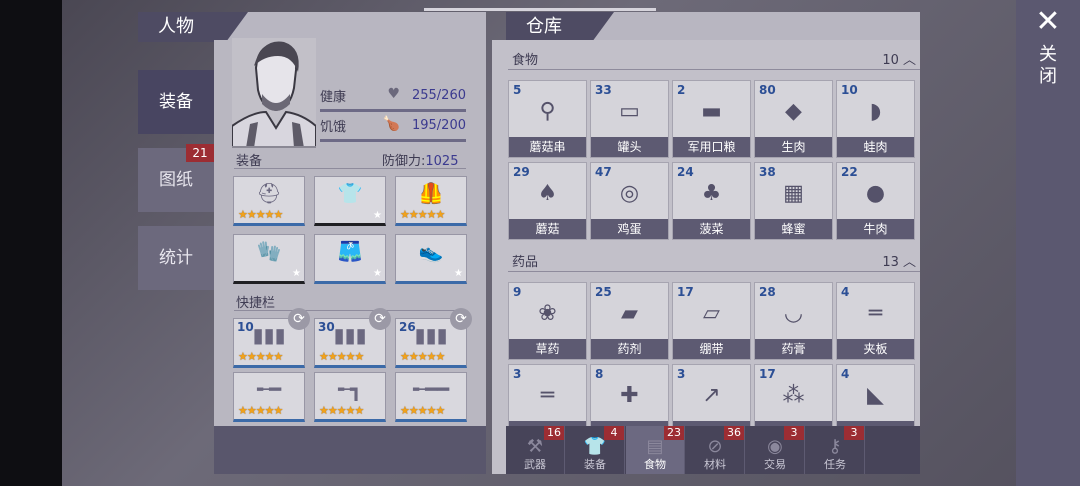 Image resolution: width=1080 pixels, height=486 pixels. Describe the element at coordinates (560, 27) in the screenshot. I see `warehouse-title: 仓库` at that location.